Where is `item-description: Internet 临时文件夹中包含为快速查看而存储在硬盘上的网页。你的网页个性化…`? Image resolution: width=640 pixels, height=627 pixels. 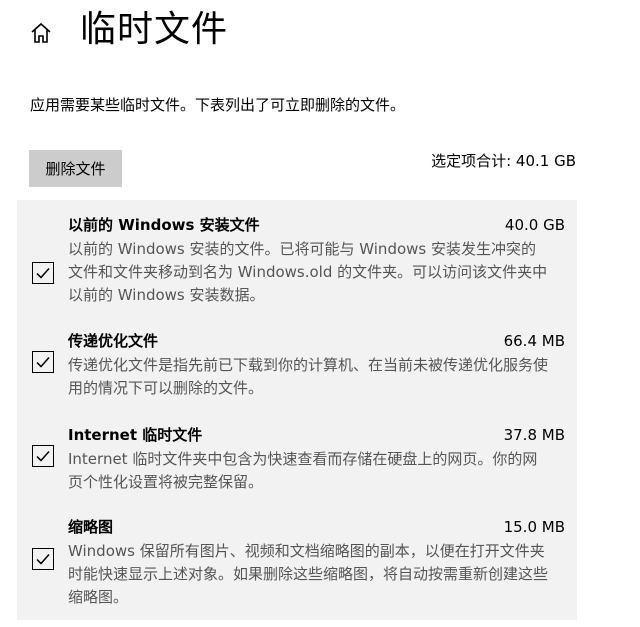 item-description: Internet 临时文件夹中包含为快速查看而存储在硬盘上的网页。你的网页个性化… is located at coordinates (303, 470).